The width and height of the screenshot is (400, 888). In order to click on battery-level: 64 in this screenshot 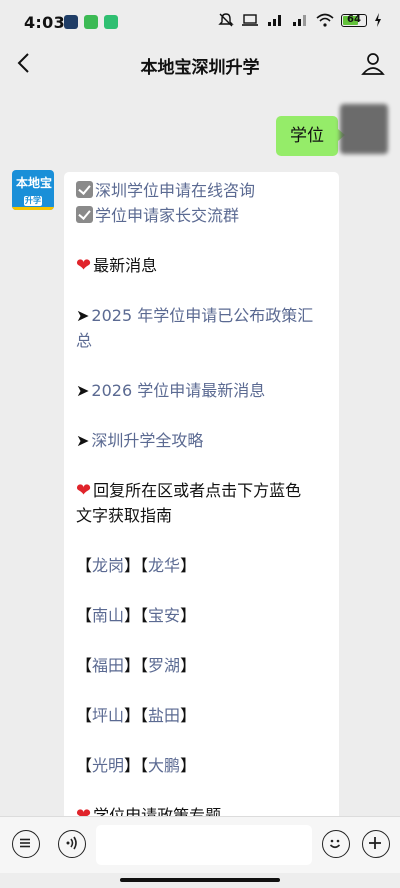, I will do `click(354, 19)`.